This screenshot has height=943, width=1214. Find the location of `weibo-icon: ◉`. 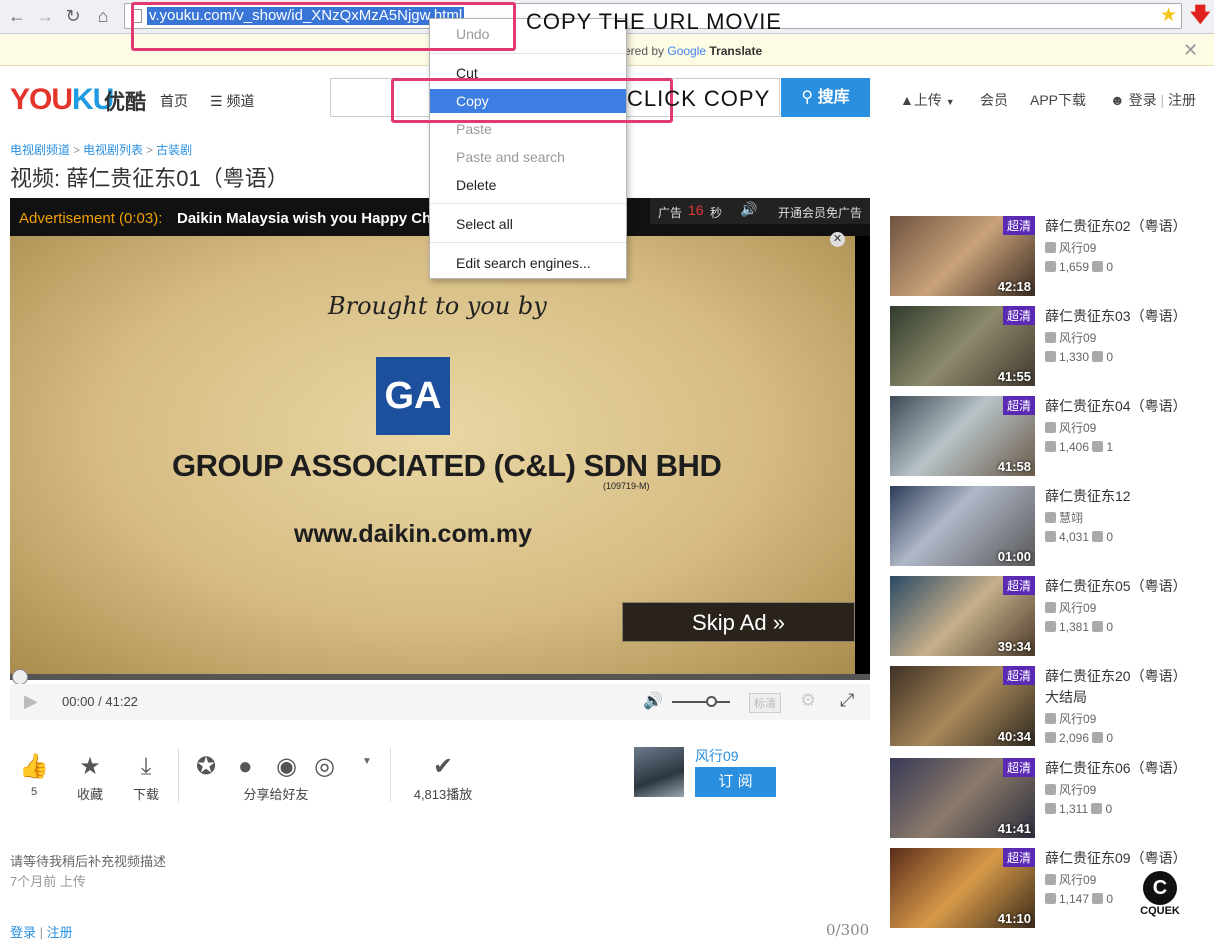

weibo-icon: ◉ is located at coordinates (286, 767).